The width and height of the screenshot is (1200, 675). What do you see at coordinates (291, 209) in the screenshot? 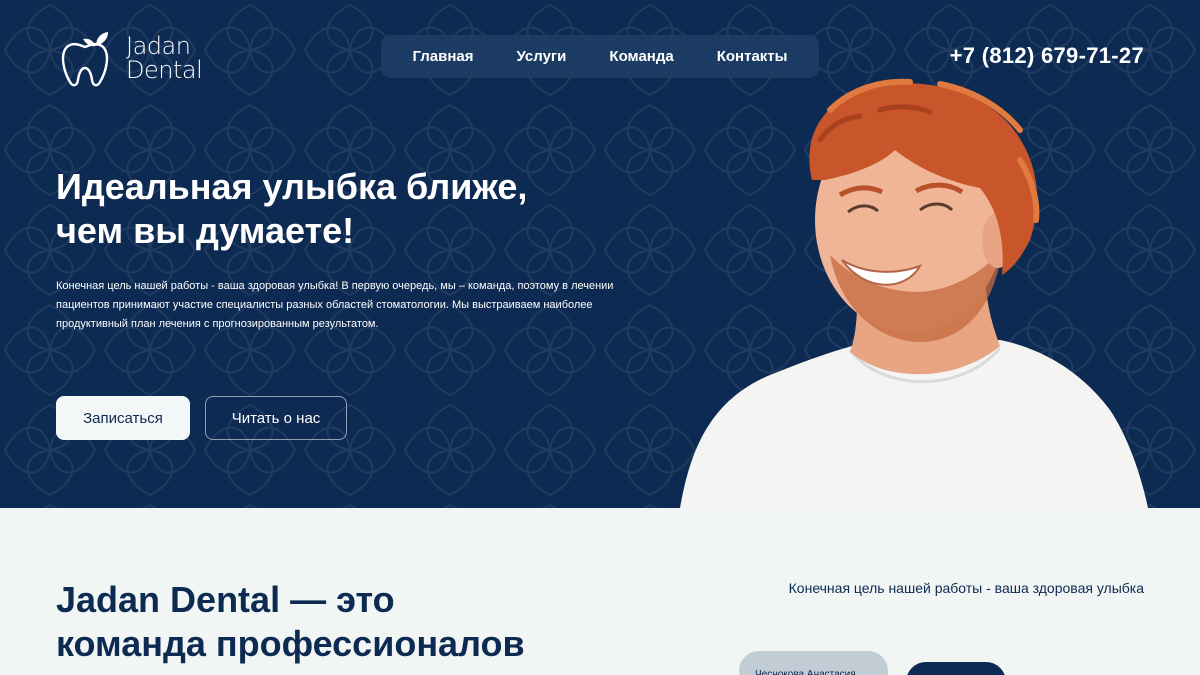
I see `hero-title: Идеальная улыбка ближе, чем вы думаете!` at bounding box center [291, 209].